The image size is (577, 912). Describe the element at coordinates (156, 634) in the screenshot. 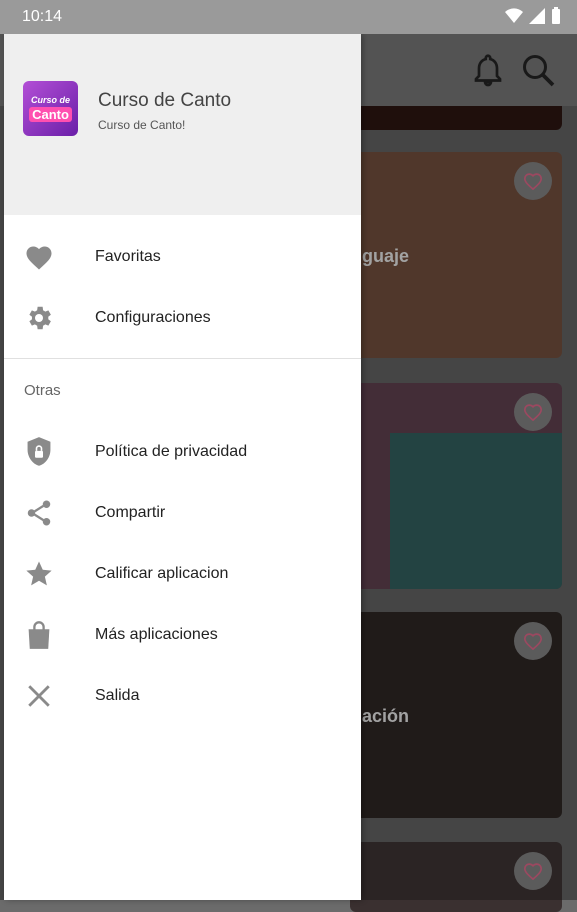

I see `menu-item-label: Más aplicaciones` at that location.